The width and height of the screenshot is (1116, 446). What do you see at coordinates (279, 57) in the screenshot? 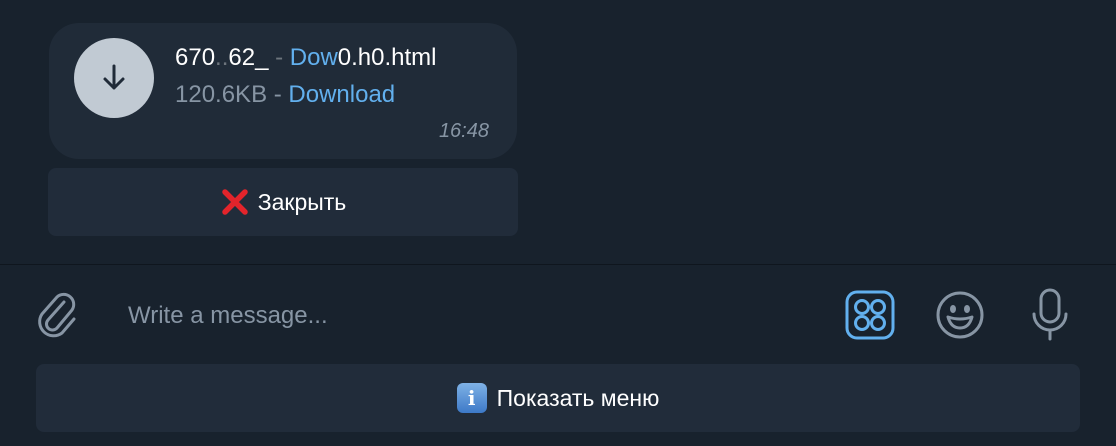
I see `file-name-sep: -` at bounding box center [279, 57].